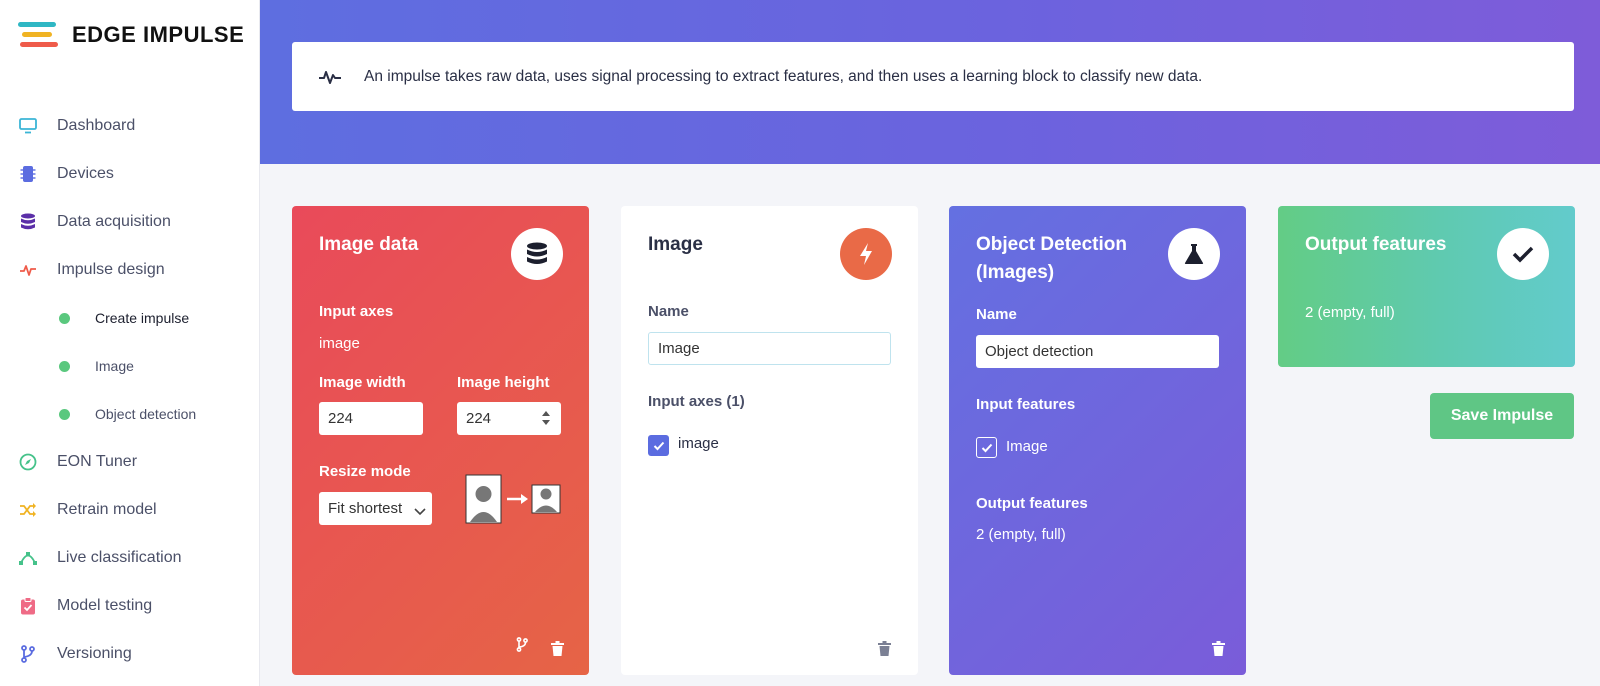 The height and width of the screenshot is (686, 1600). What do you see at coordinates (130, 366) in the screenshot?
I see `sidebar-subitem-image: Image` at bounding box center [130, 366].